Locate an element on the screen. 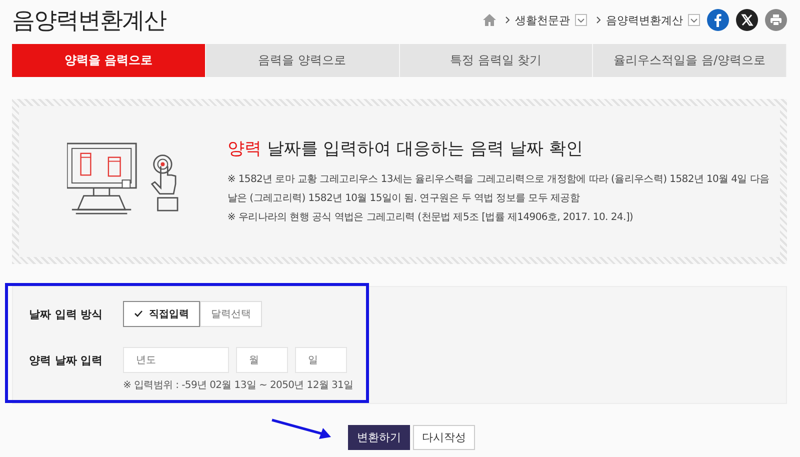 This screenshot has height=457, width=800. print-icon is located at coordinates (776, 20).